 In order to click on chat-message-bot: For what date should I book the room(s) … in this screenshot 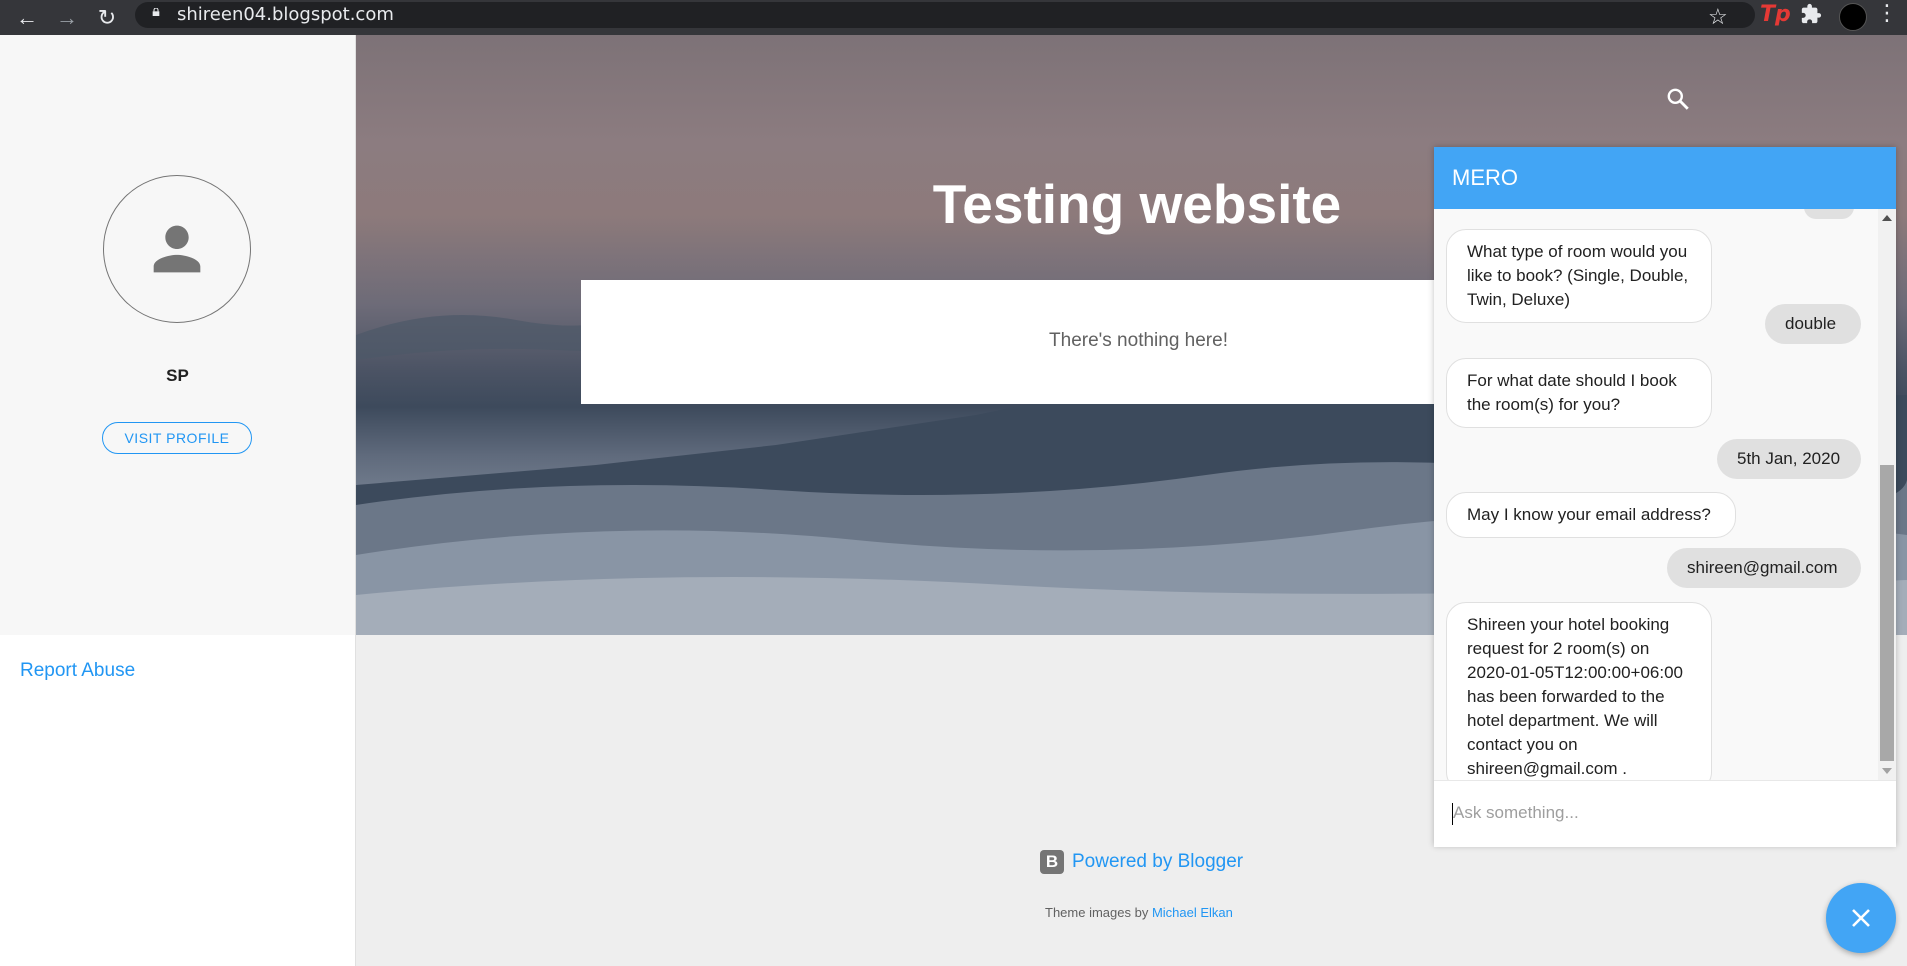, I will do `click(1579, 393)`.